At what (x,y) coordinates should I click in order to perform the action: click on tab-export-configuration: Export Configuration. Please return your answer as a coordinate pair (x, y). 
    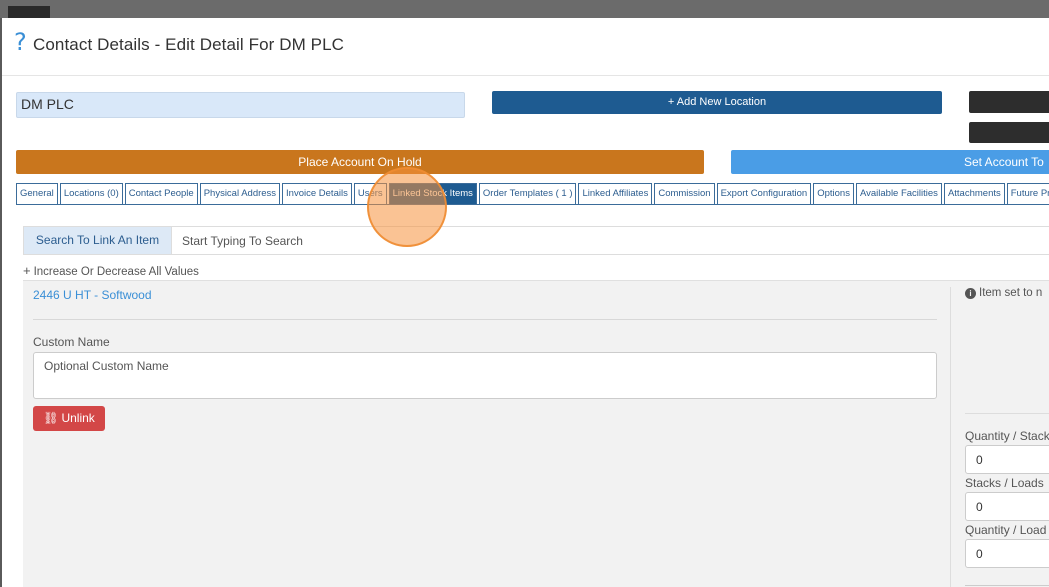
    Looking at the image, I should click on (764, 193).